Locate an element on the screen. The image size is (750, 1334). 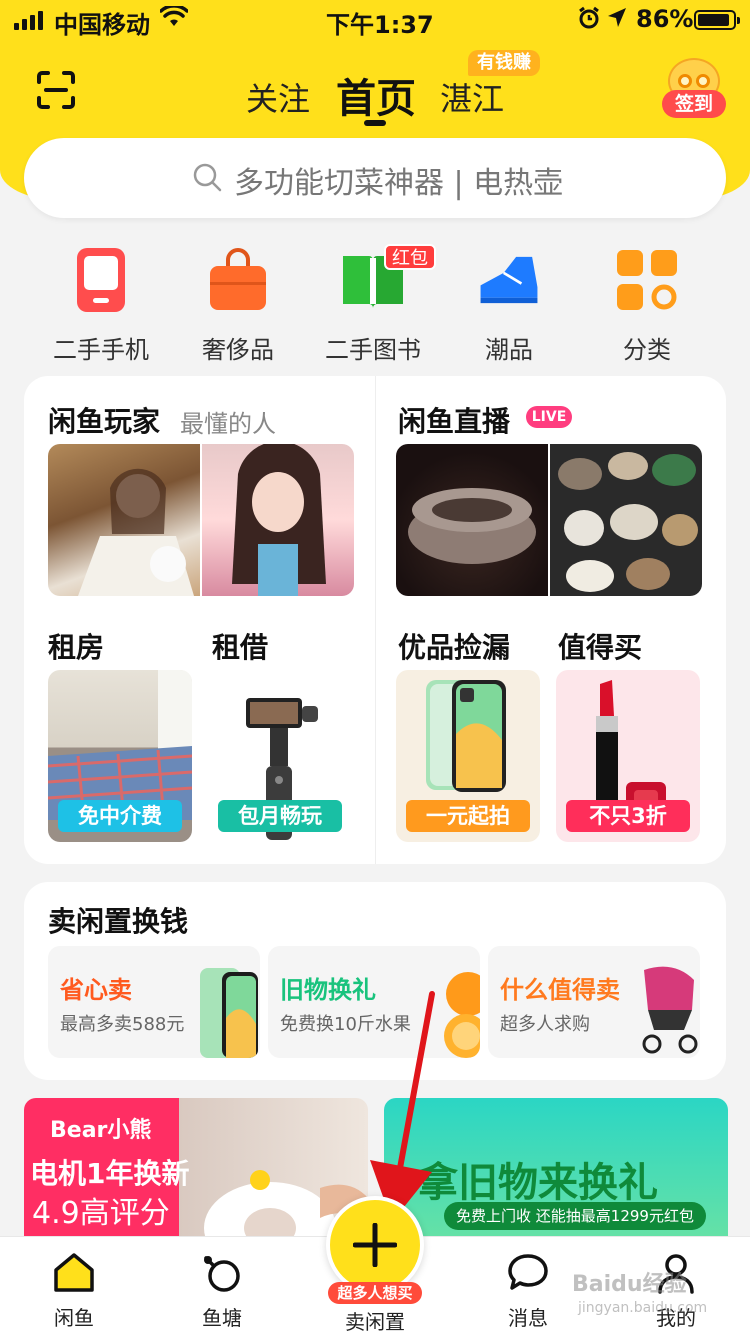
arrow-annotation is located at coordinates (402, 1106).